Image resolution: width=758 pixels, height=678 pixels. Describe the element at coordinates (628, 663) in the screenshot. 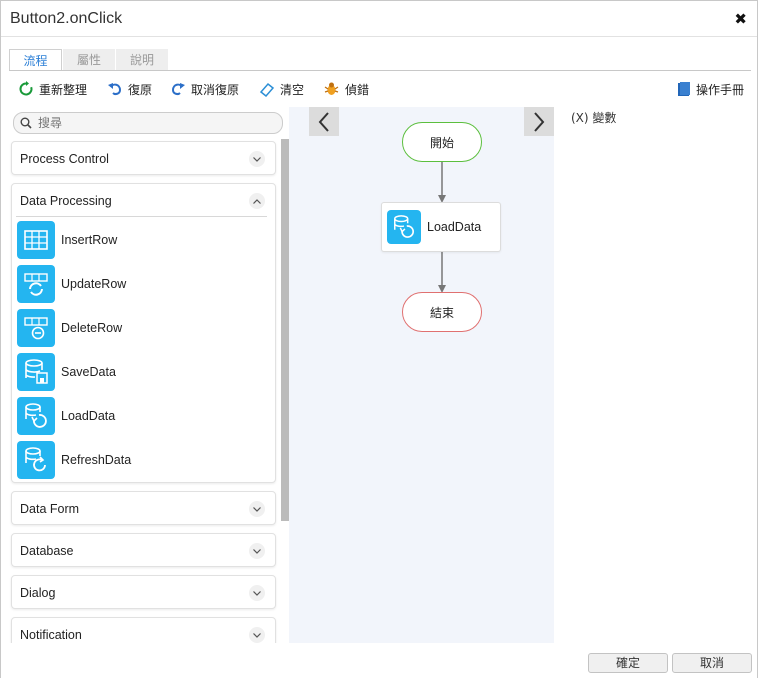

I see `ok-button: 確定` at that location.